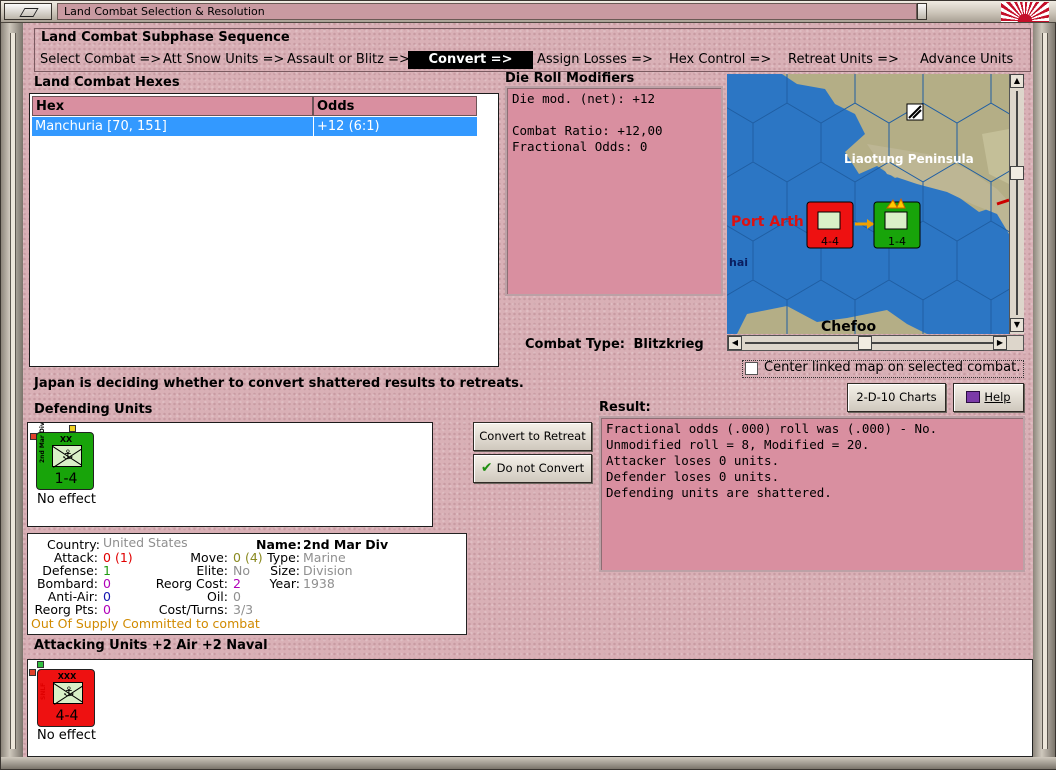 This screenshot has height=770, width=1056. I want to click on do-not-convert-button: ✔ Do not Convert, so click(532, 468).